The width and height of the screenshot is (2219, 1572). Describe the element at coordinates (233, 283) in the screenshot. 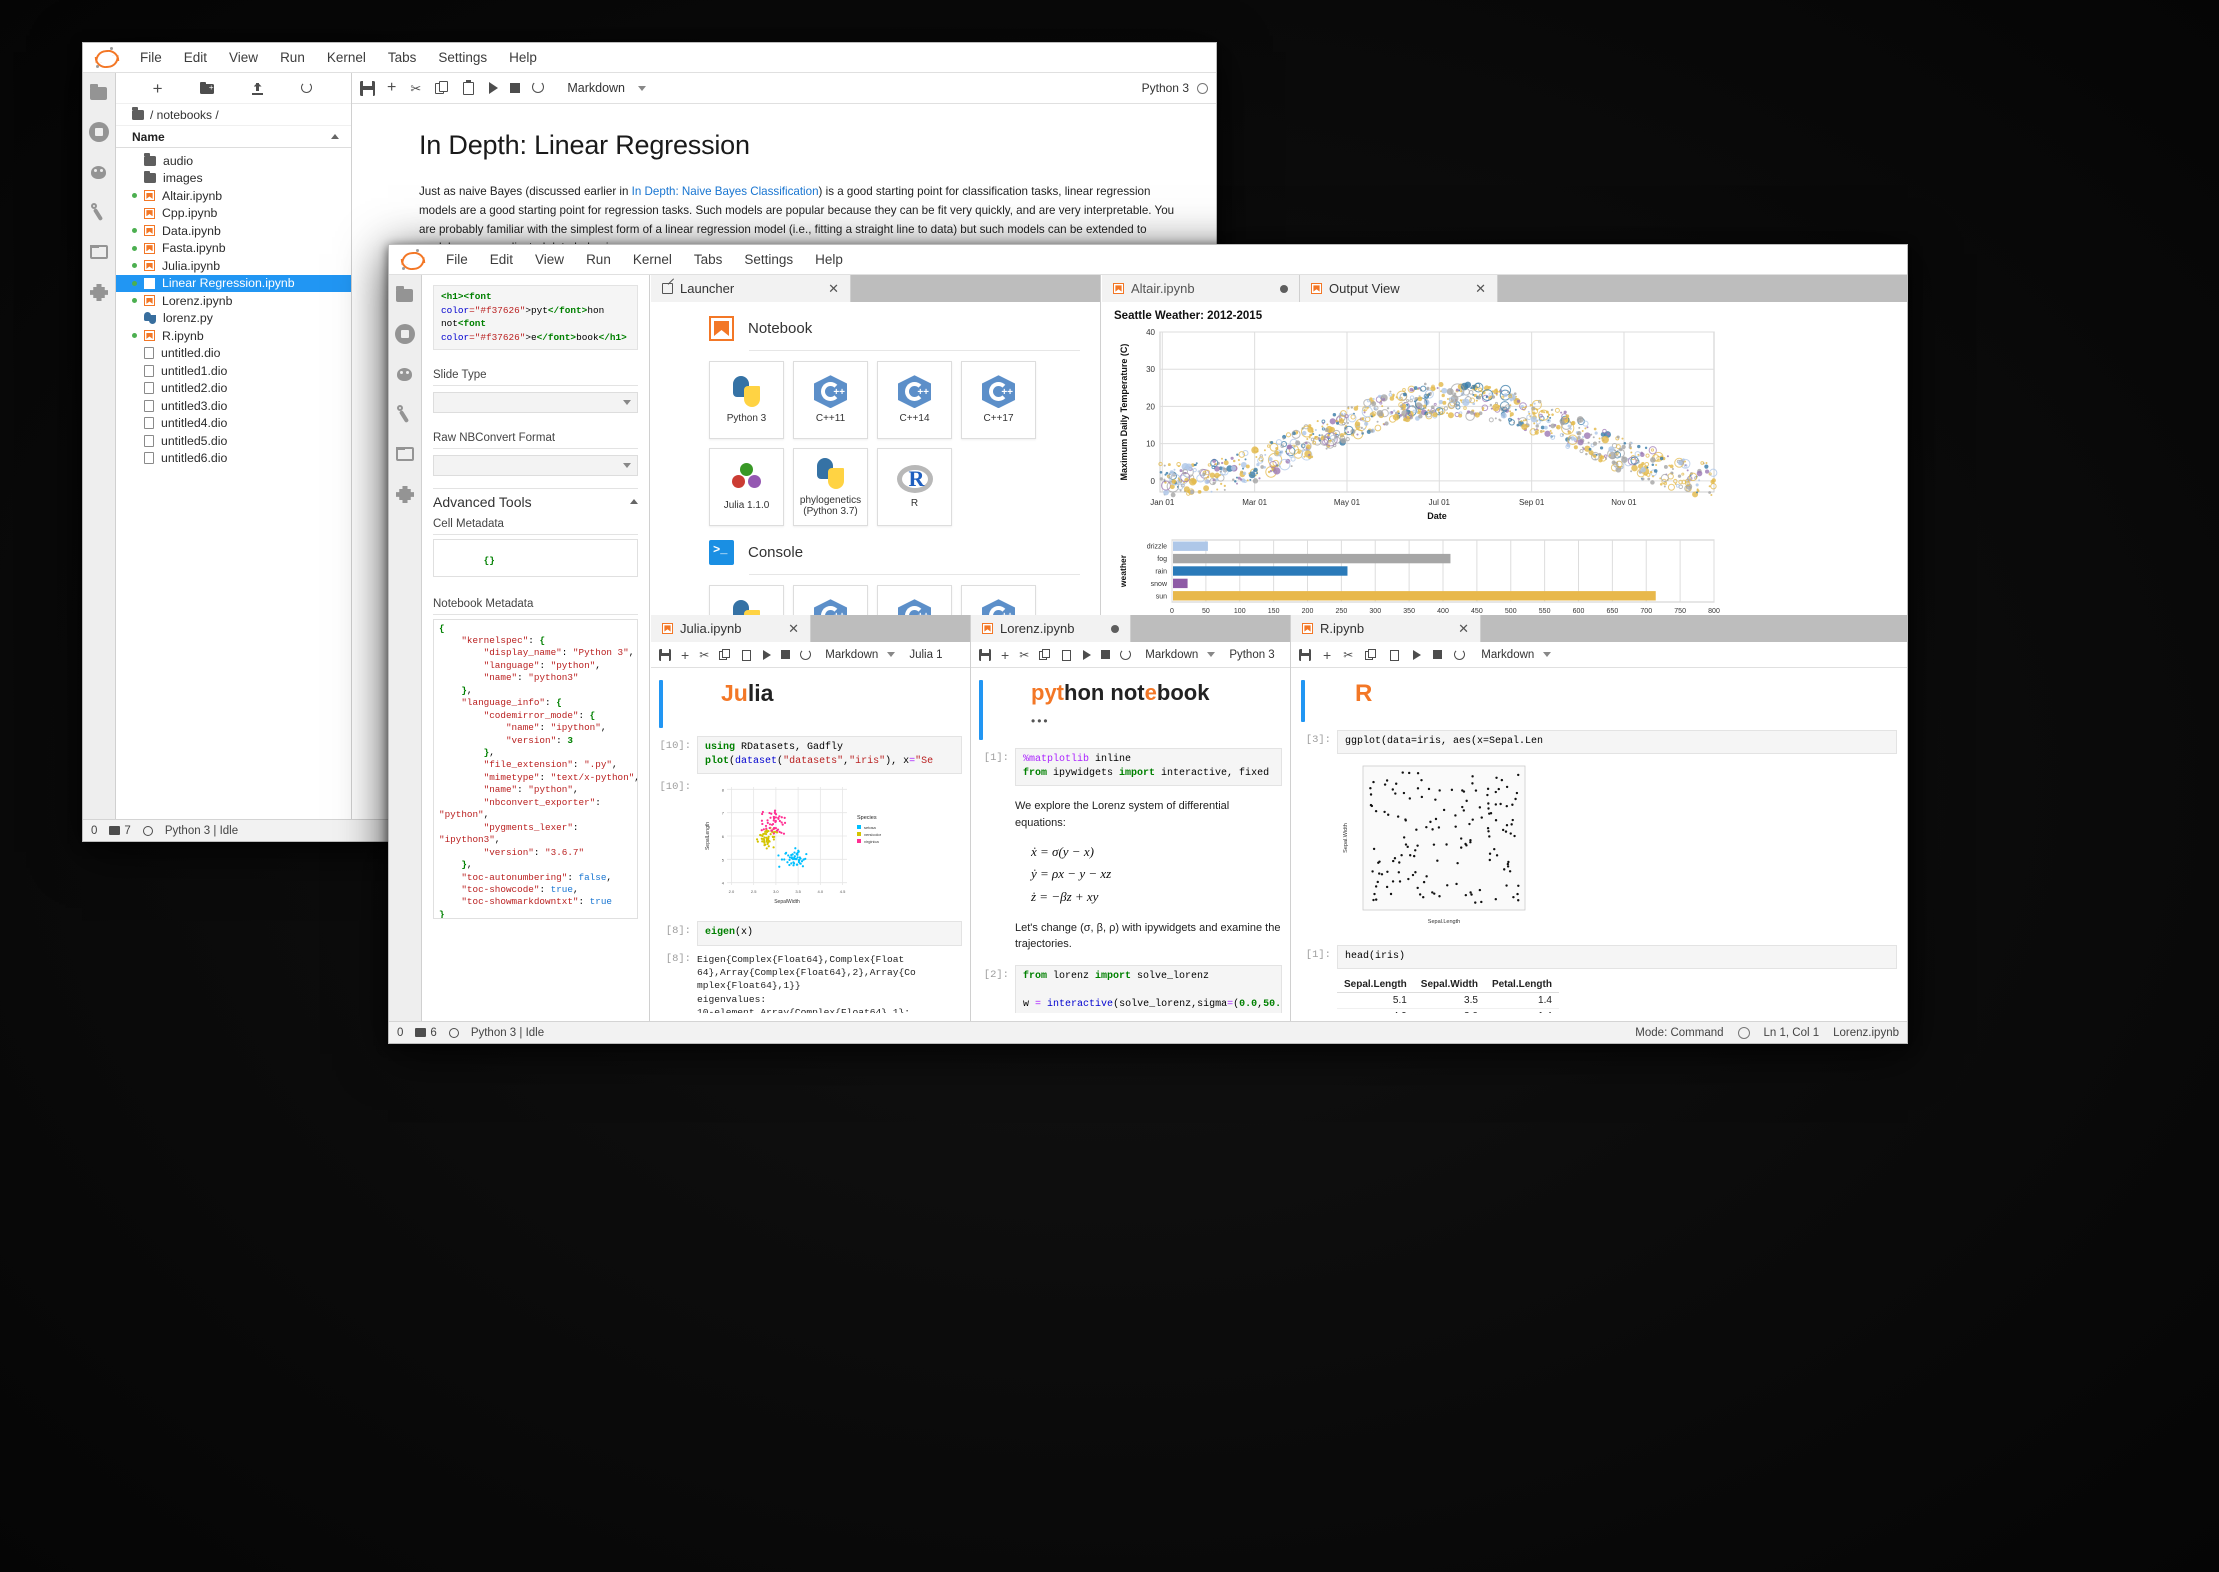

I see `file-list-item: Linear Regression.ipynb` at that location.